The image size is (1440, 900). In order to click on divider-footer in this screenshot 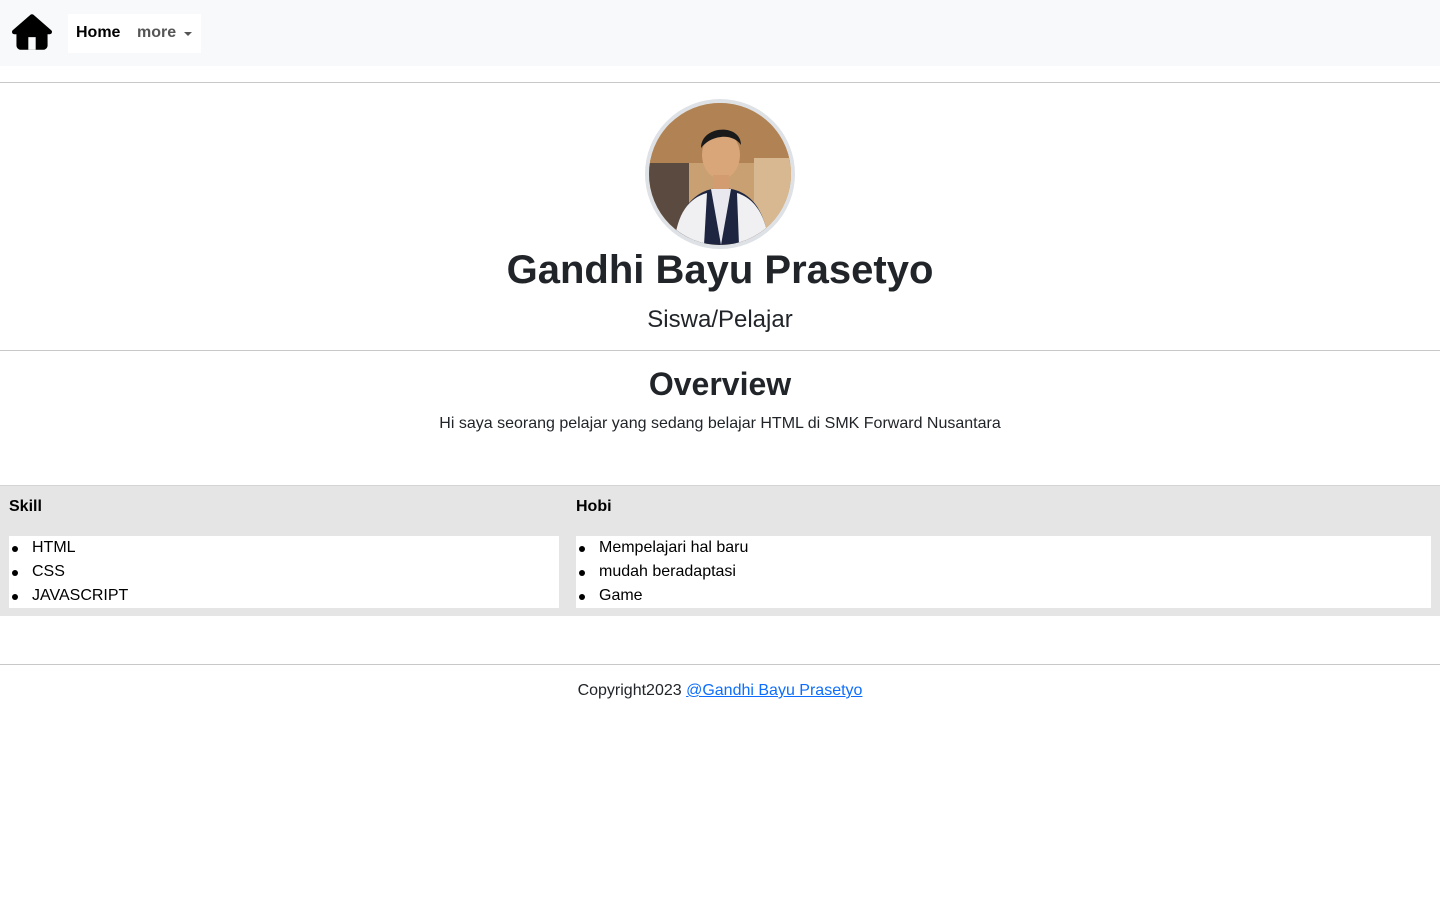, I will do `click(720, 664)`.